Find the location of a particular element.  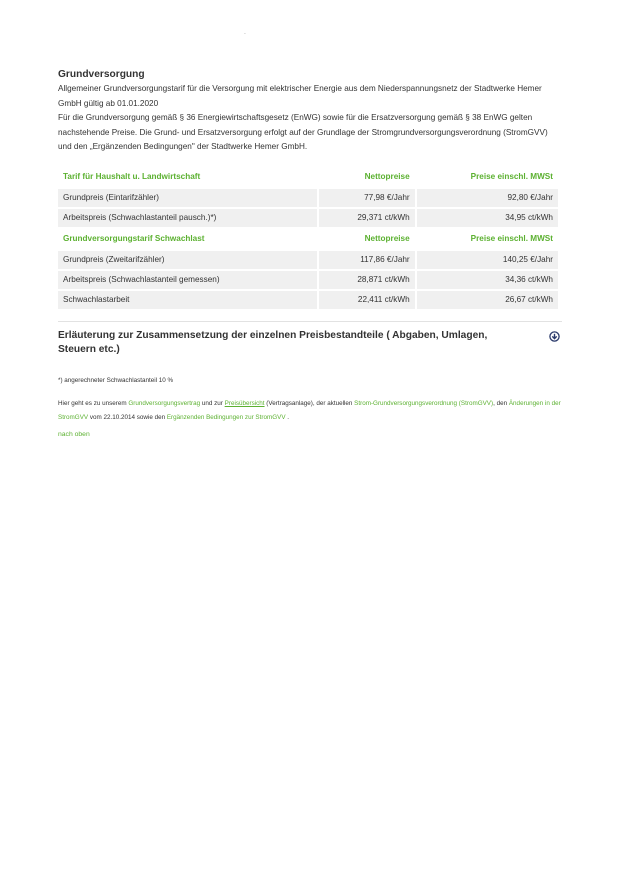

grundversorgungsvertrag-link: Grundversorgungsvertrag is located at coordinates (164, 403).